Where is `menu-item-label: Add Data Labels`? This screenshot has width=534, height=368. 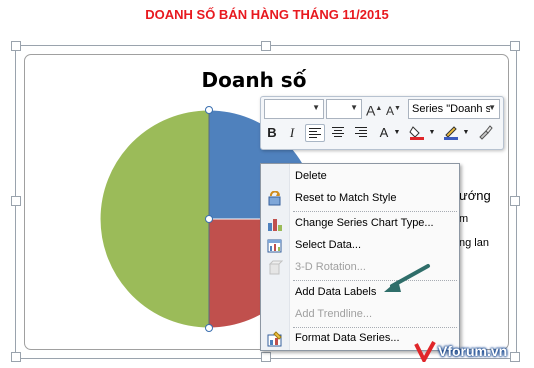
menu-item-label: Add Data Labels is located at coordinates (336, 292).